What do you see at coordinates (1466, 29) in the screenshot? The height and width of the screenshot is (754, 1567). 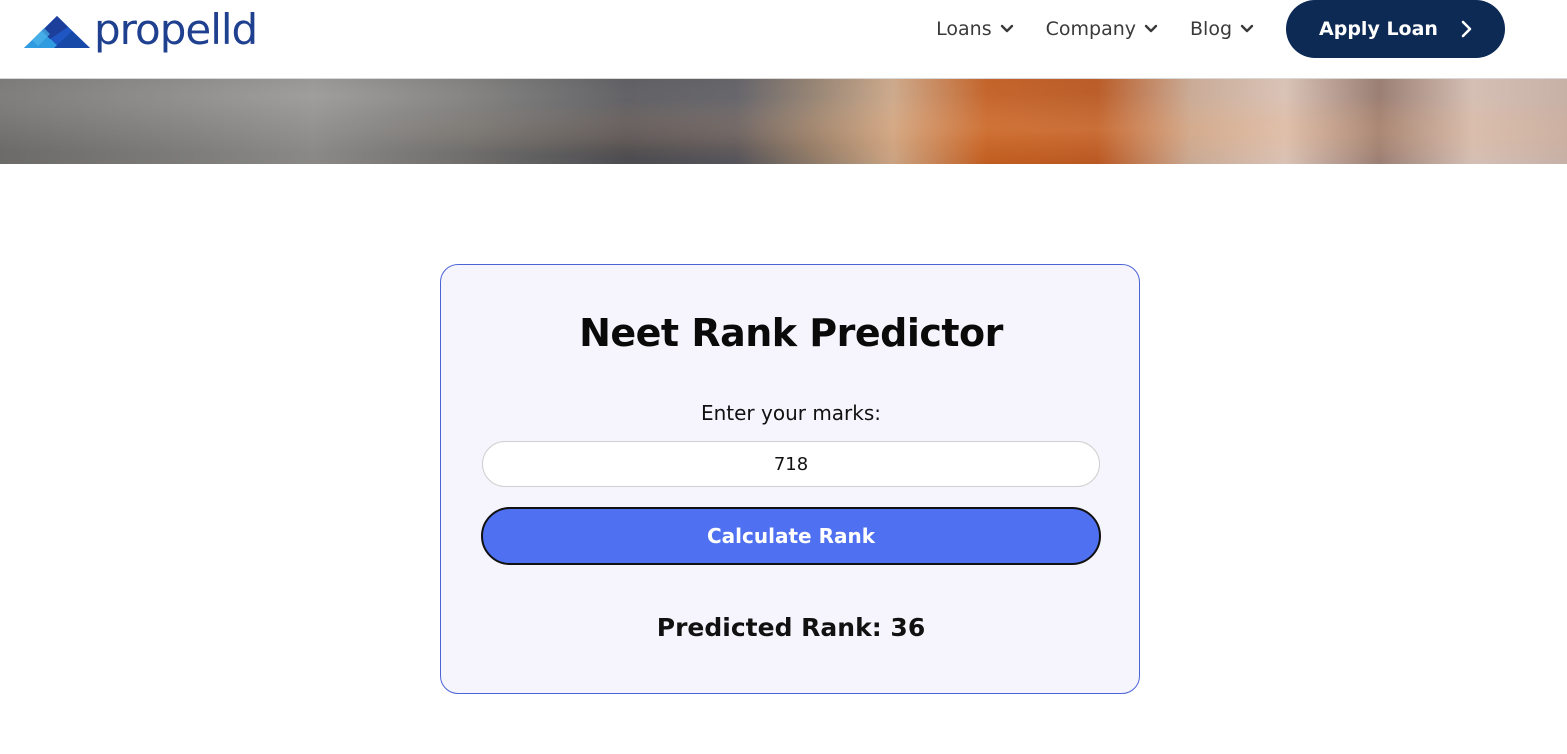 I see `chevron-right-icon` at bounding box center [1466, 29].